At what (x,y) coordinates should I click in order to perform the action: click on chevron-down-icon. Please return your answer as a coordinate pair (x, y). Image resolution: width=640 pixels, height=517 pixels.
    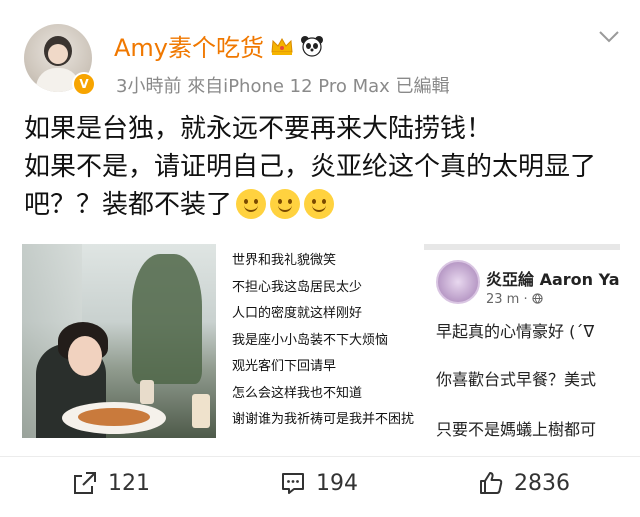
    Looking at the image, I should click on (609, 37).